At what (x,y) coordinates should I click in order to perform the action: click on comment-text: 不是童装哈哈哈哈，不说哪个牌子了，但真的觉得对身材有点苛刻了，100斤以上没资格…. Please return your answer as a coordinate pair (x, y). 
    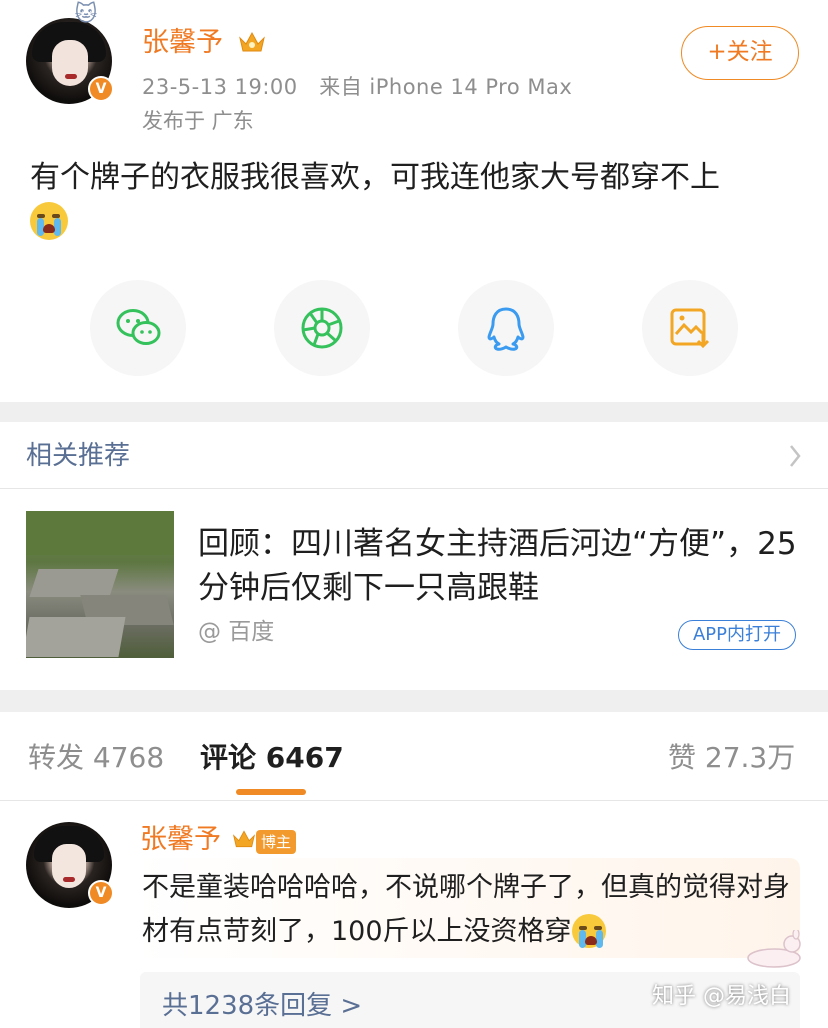
    Looking at the image, I should click on (470, 910).